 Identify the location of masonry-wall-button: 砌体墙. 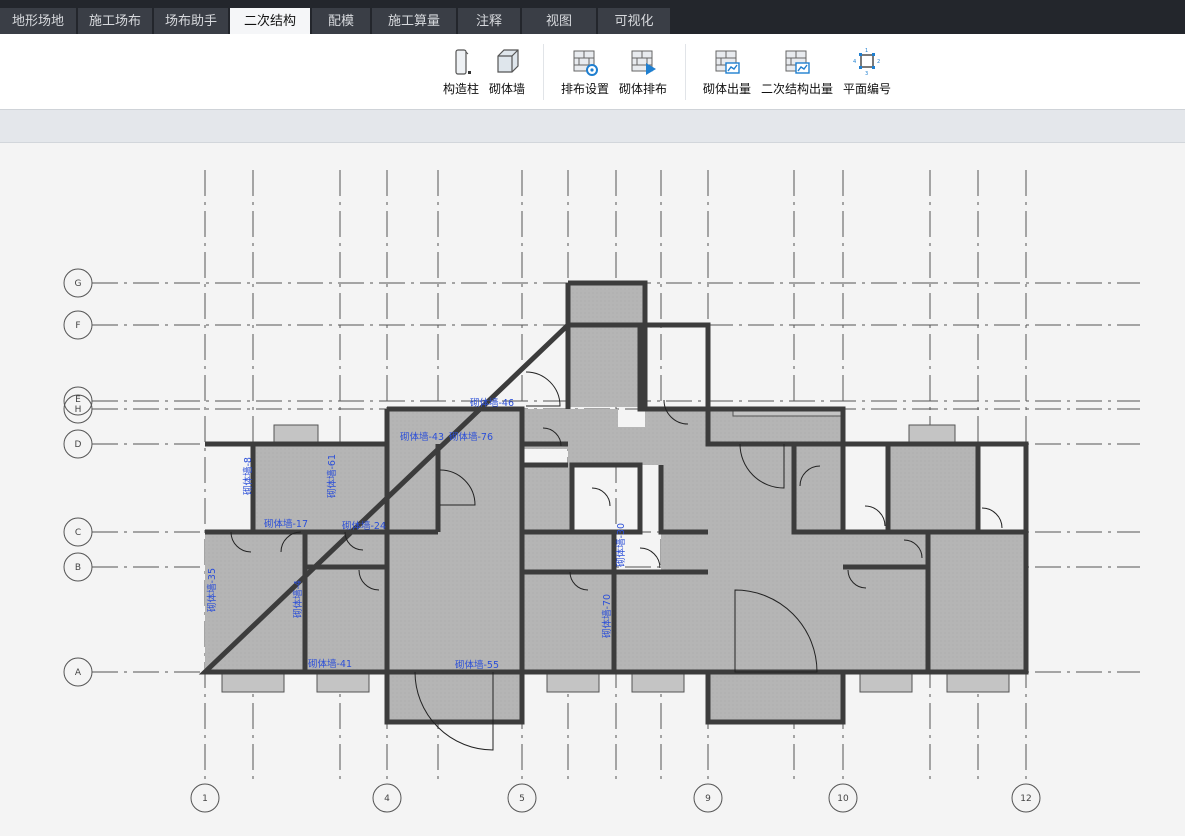
(507, 76).